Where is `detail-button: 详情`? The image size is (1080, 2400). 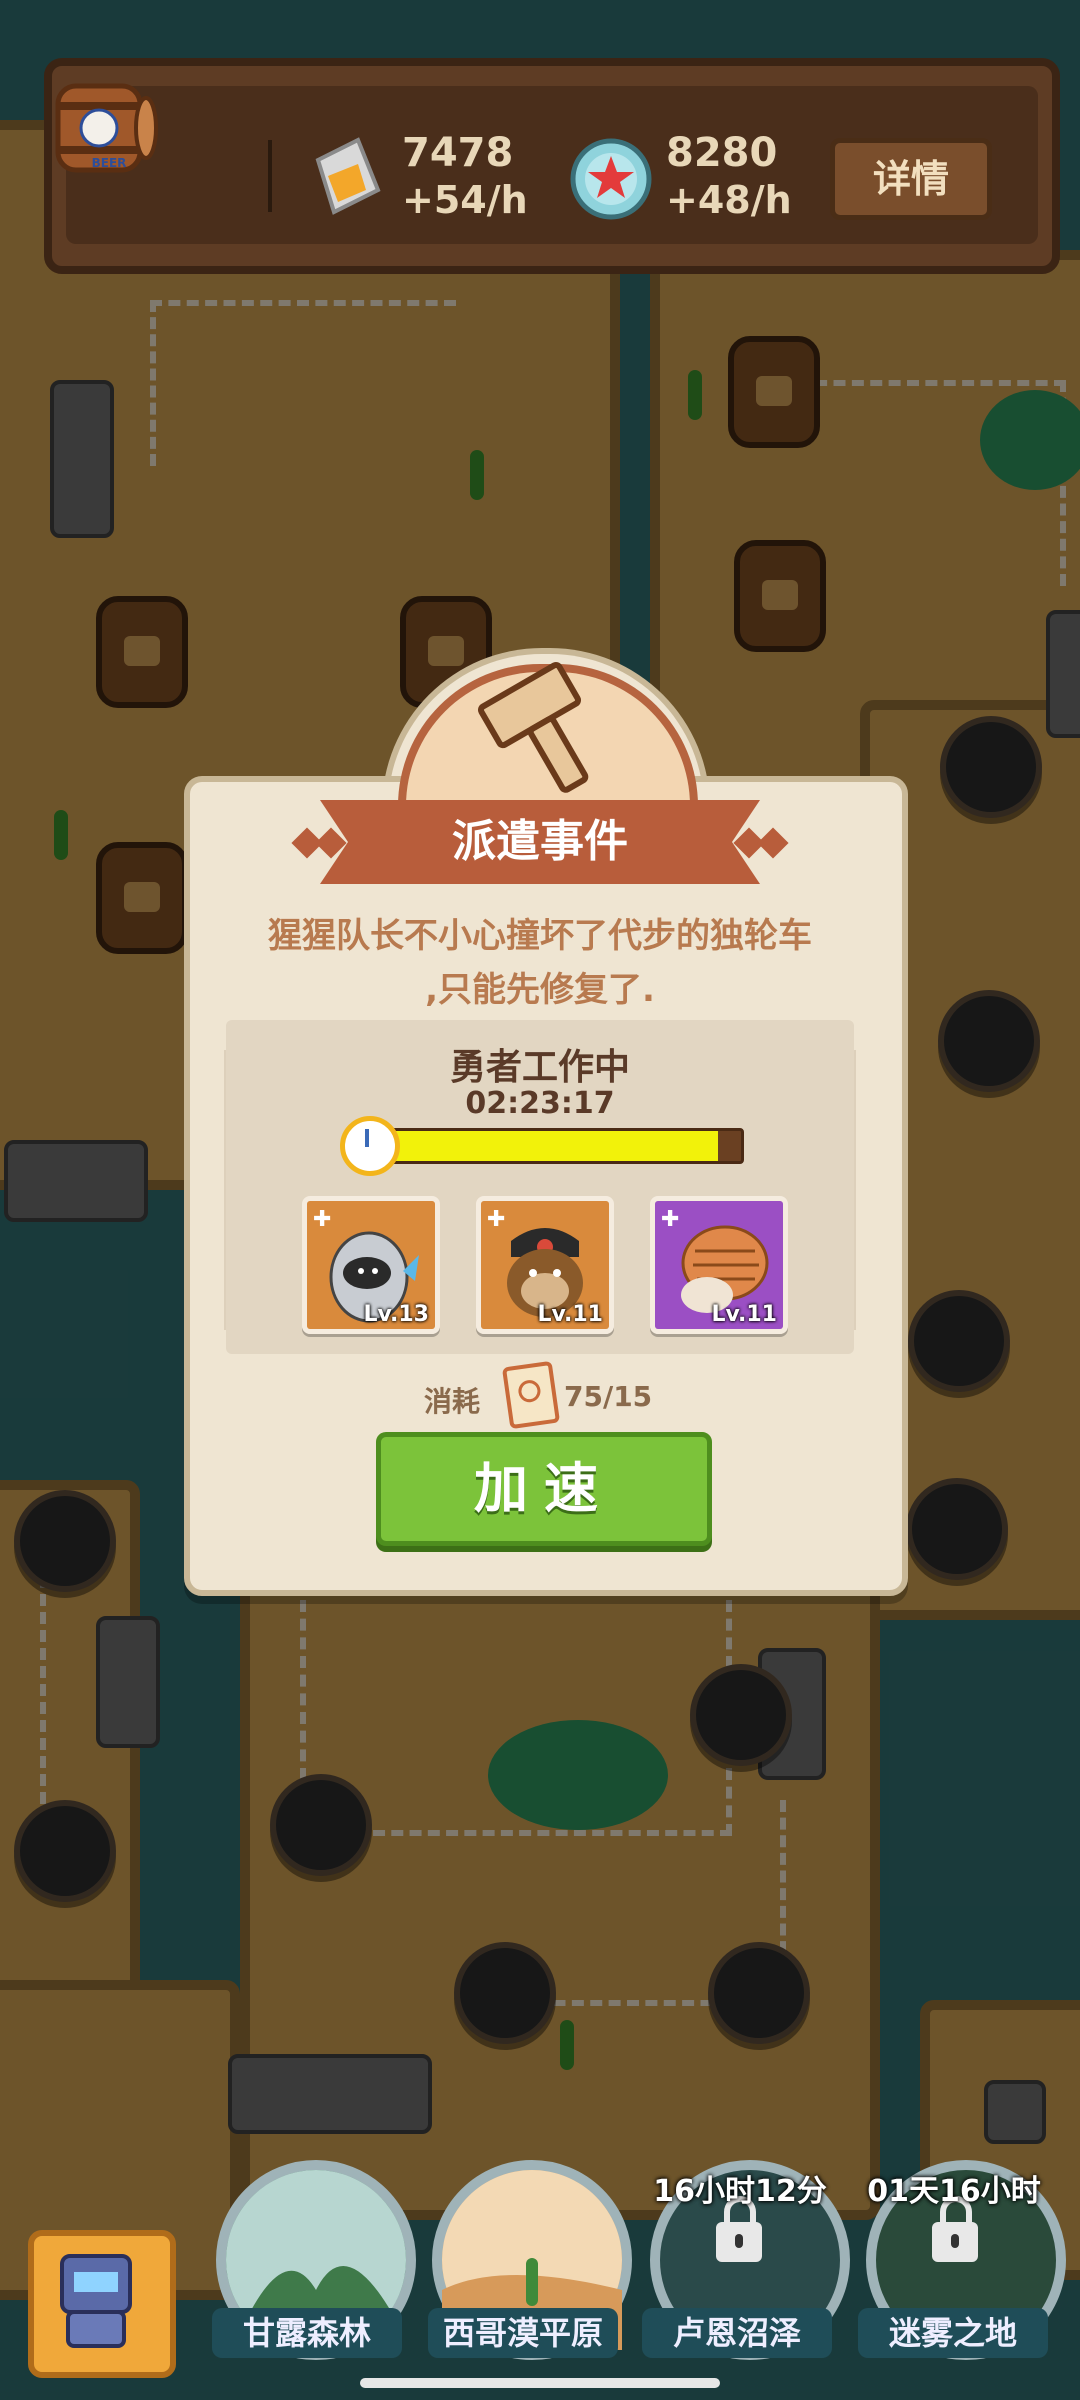 detail-button: 详情 is located at coordinates (911, 179).